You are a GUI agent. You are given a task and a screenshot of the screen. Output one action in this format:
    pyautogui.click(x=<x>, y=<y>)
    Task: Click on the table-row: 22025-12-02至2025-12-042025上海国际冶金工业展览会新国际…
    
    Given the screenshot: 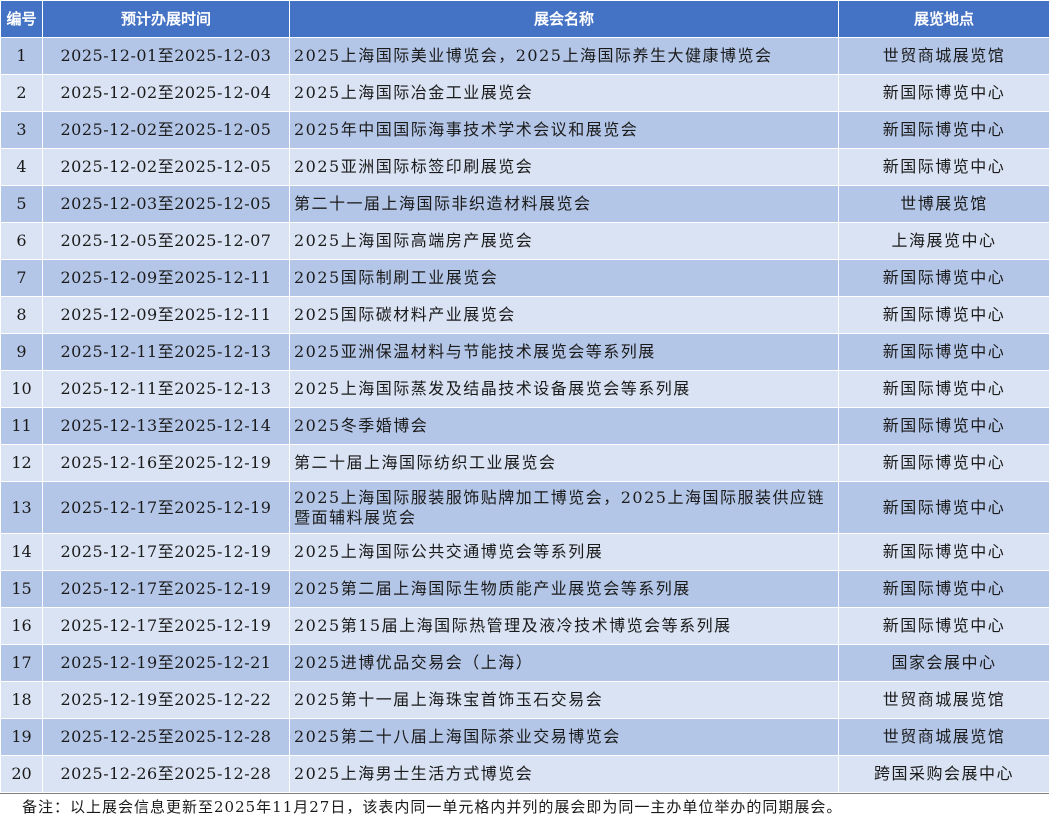 What is the action you would take?
    pyautogui.click(x=525, y=93)
    